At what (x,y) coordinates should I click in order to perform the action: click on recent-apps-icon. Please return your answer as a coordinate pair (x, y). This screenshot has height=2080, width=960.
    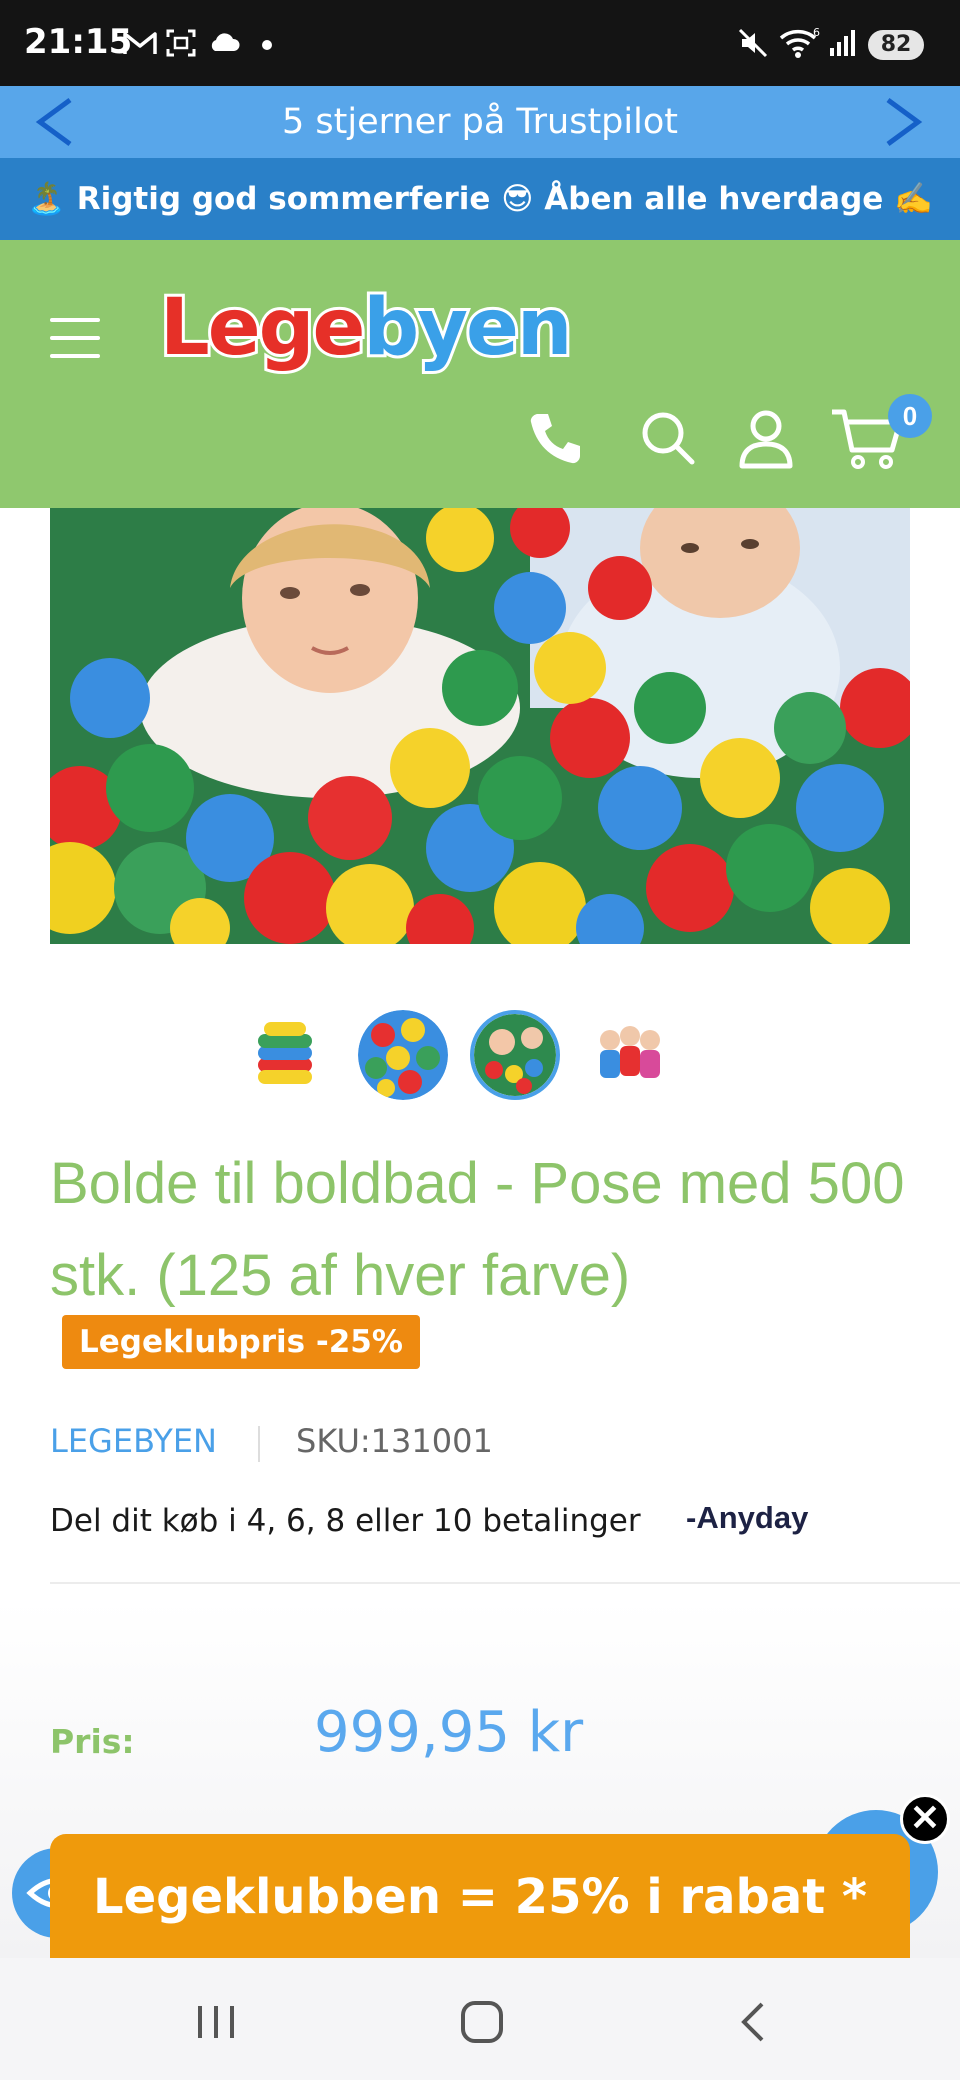
    Looking at the image, I should click on (216, 2022).